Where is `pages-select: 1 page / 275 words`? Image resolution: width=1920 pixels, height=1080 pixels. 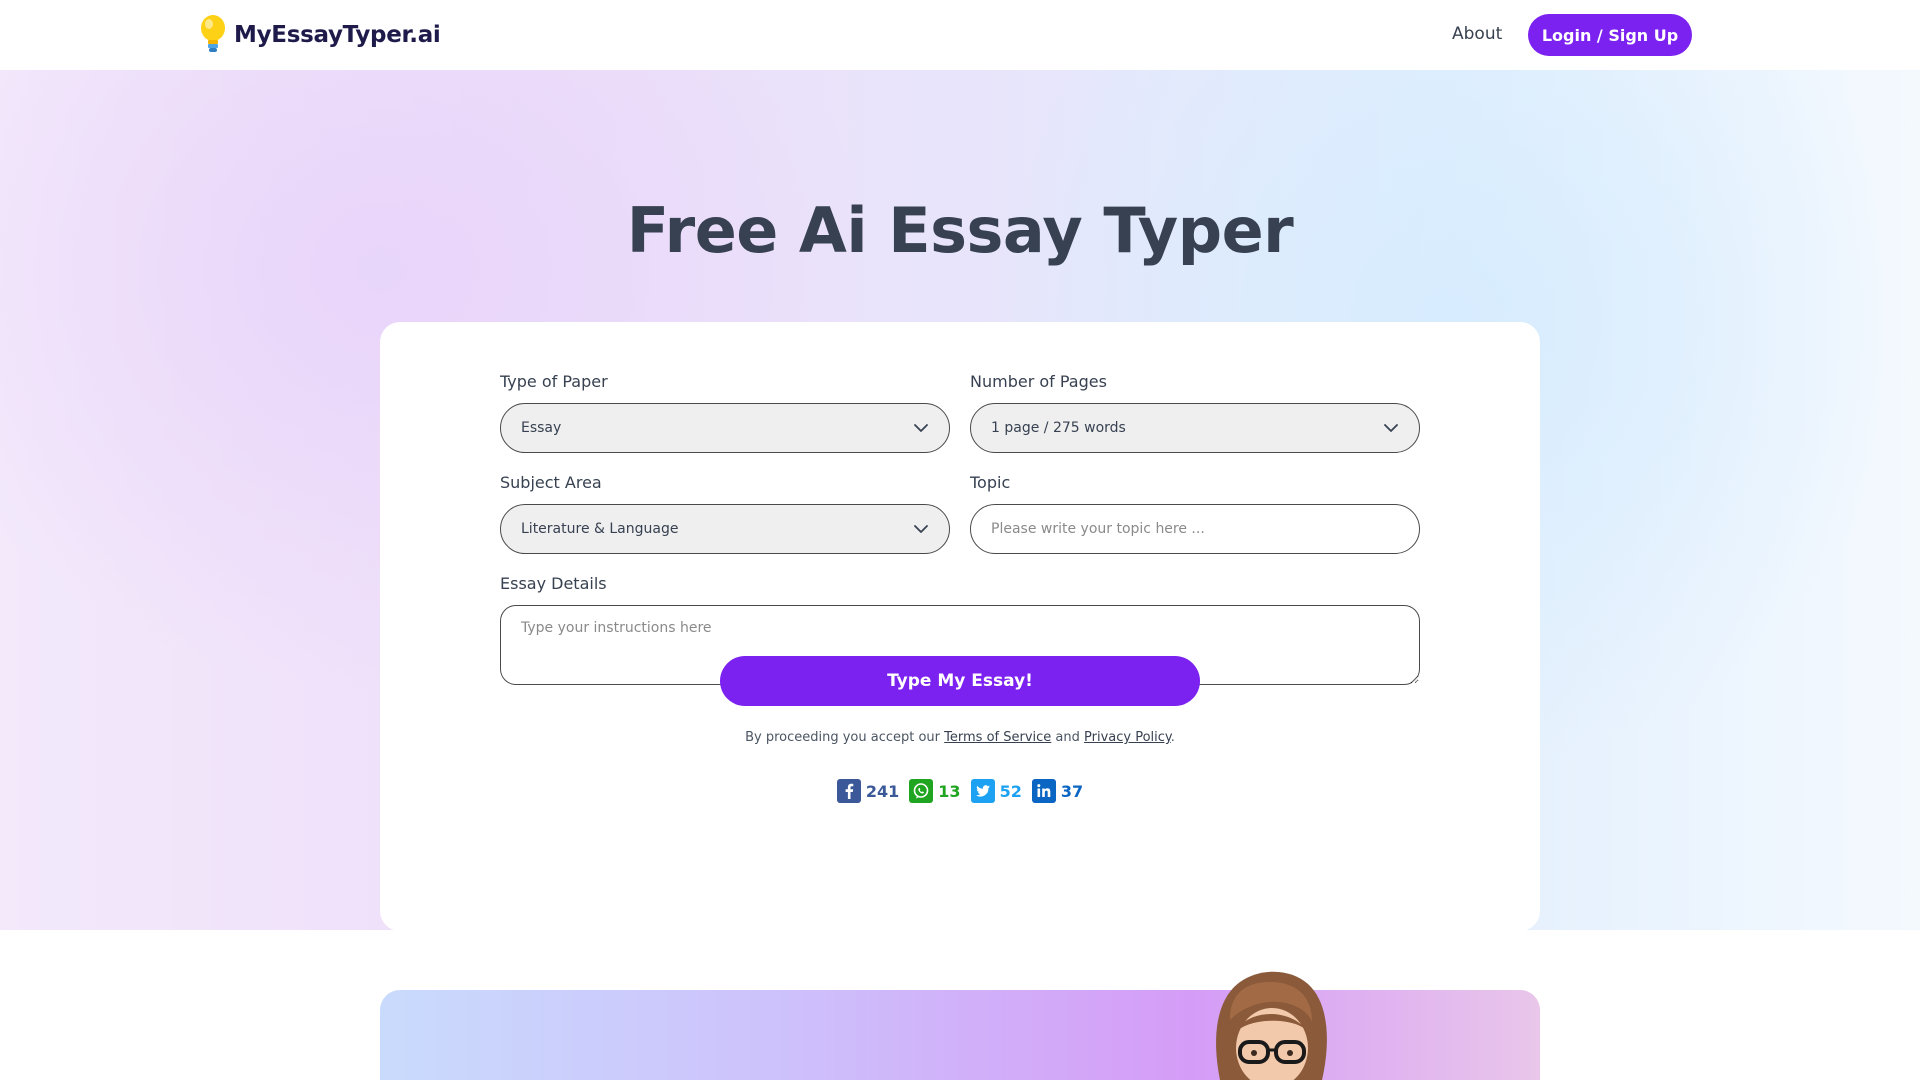
pages-select: 1 page / 275 words is located at coordinates (1195, 428).